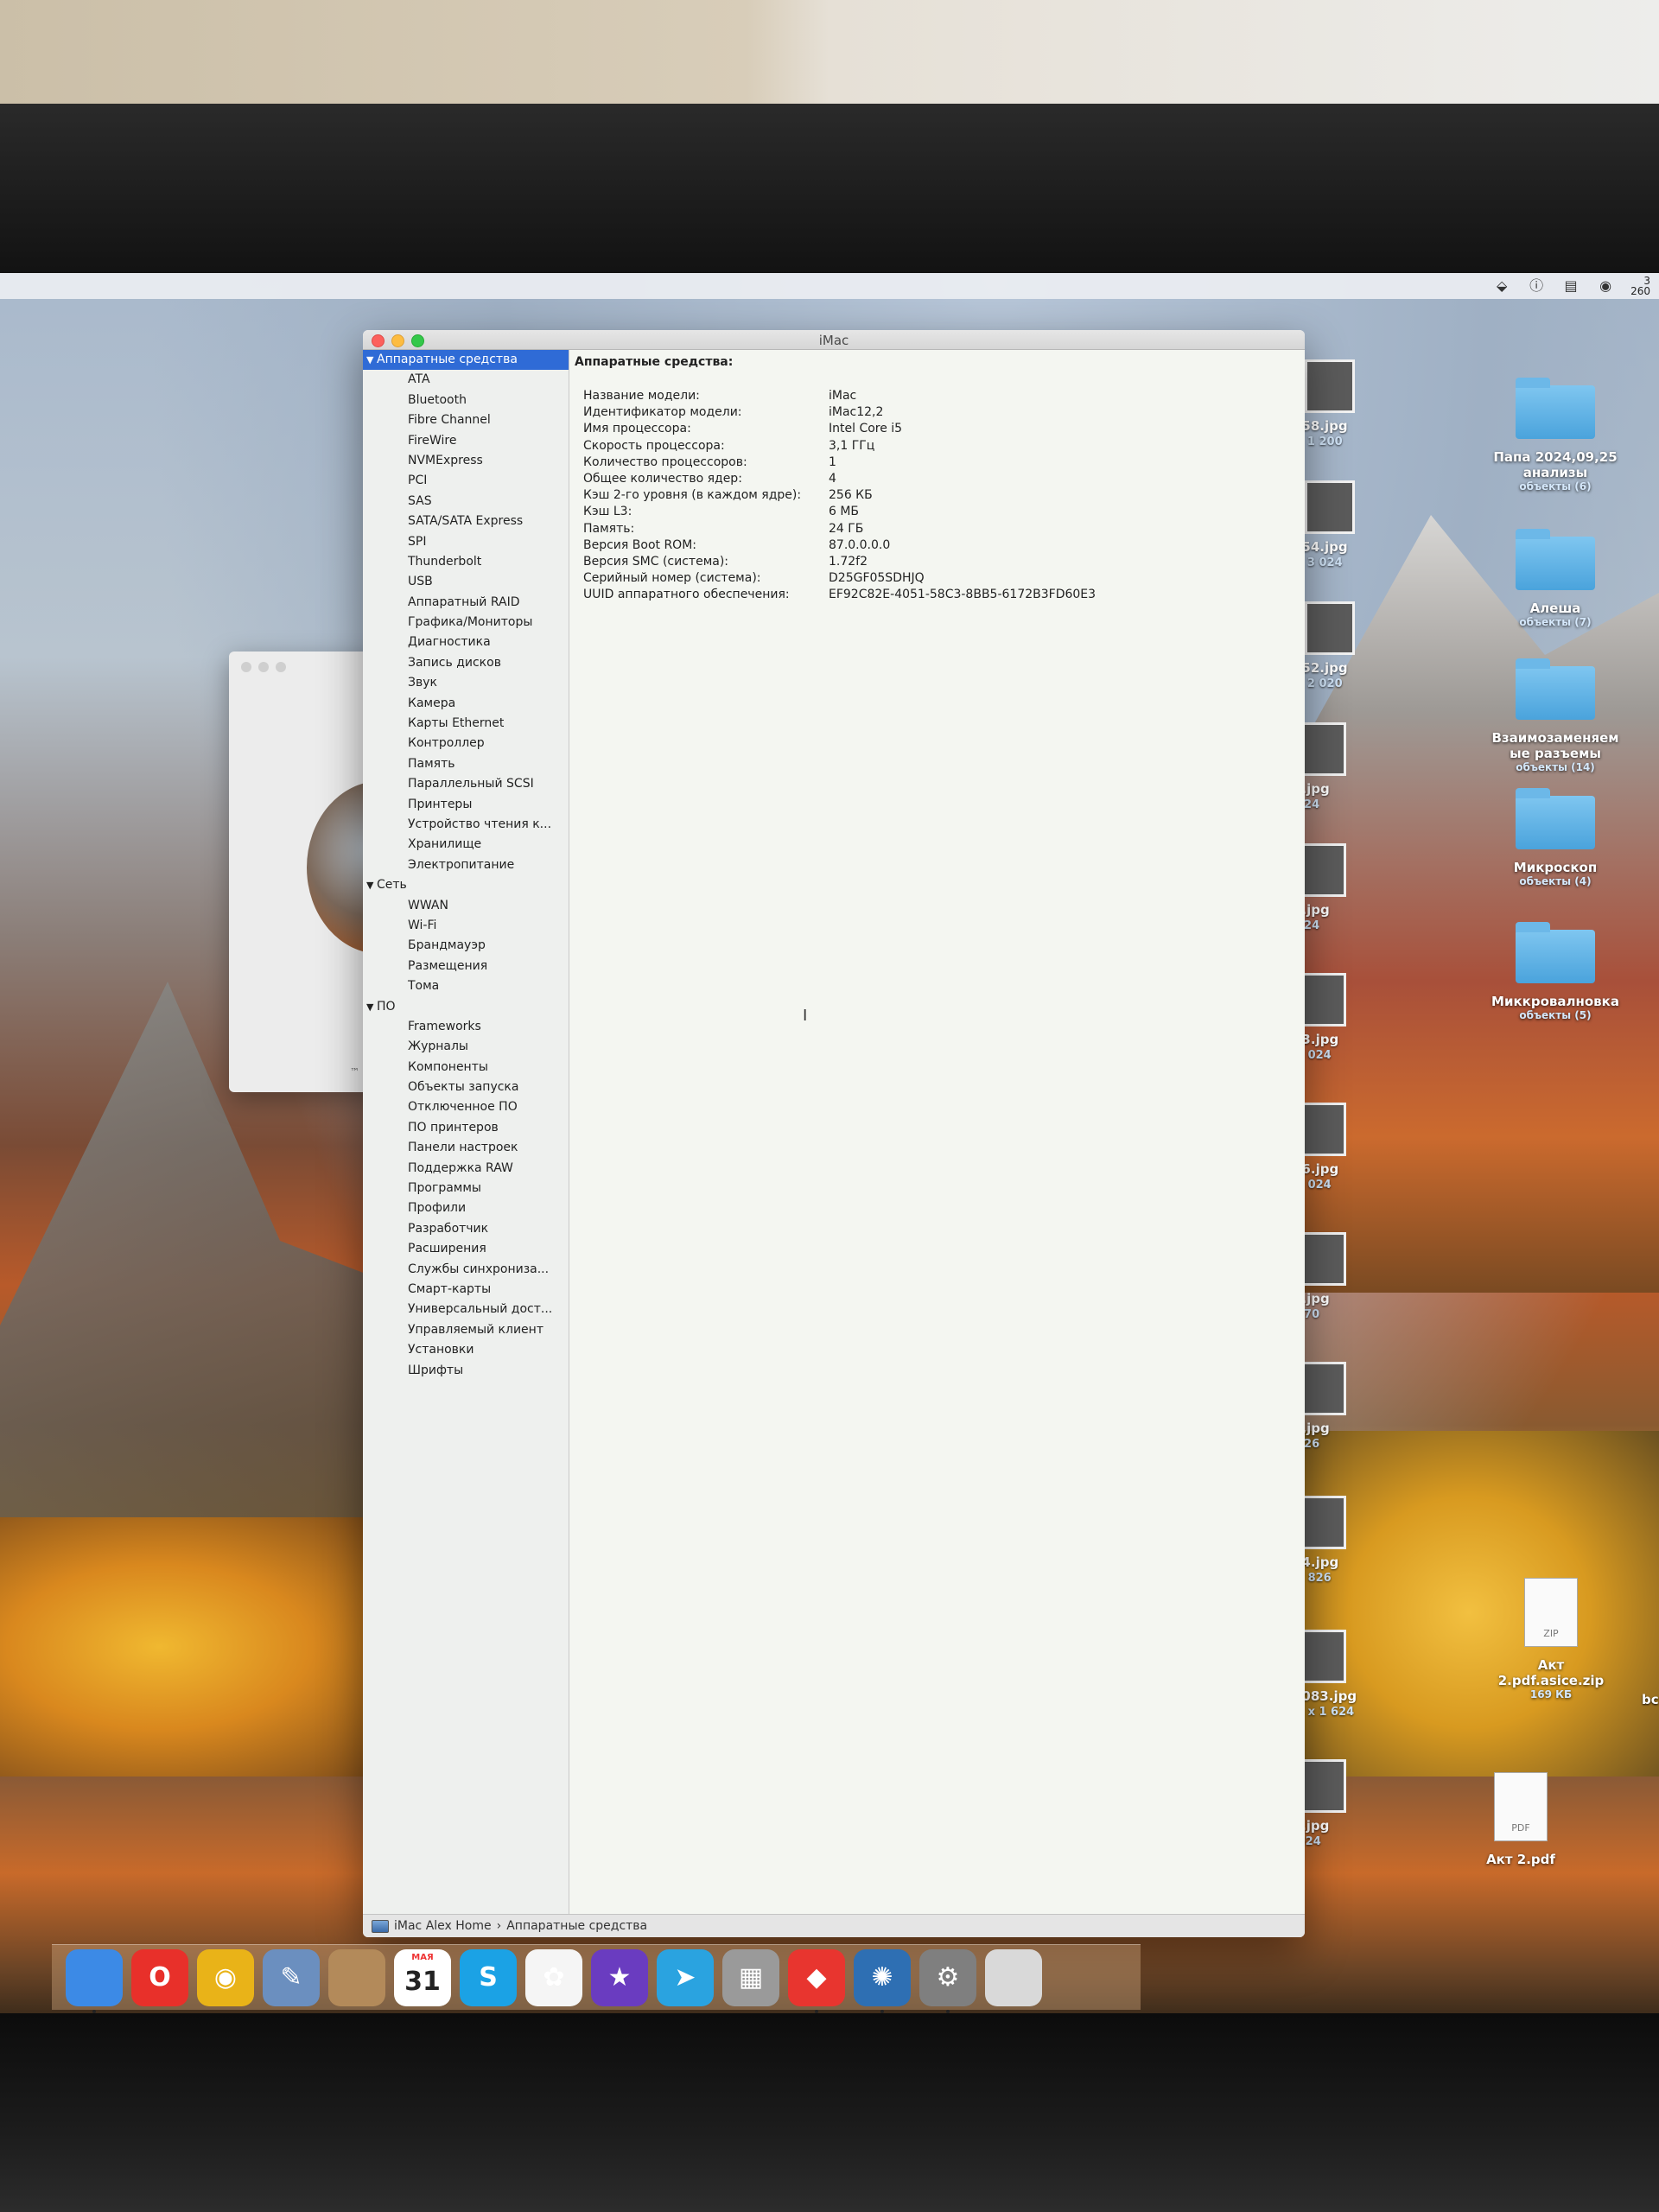 The width and height of the screenshot is (1659, 2212). Describe the element at coordinates (466, 967) in the screenshot. I see `sidebar-item: Размещения` at that location.